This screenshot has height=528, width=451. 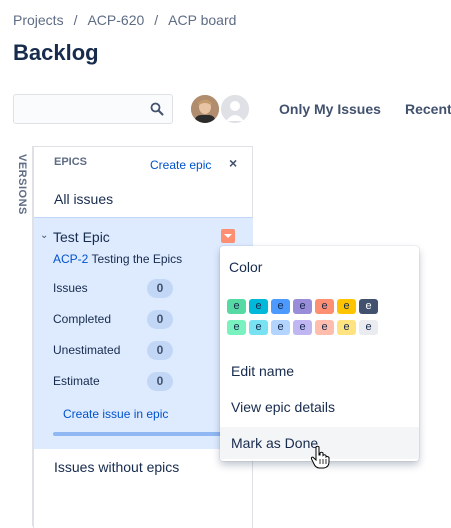 I want to click on all-issues-item: All issues, so click(x=83, y=199).